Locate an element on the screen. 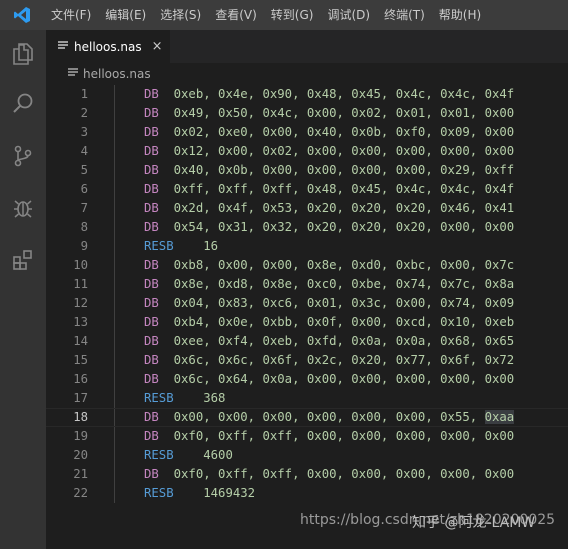 The image size is (568, 549). explorer-icon is located at coordinates (23, 54).